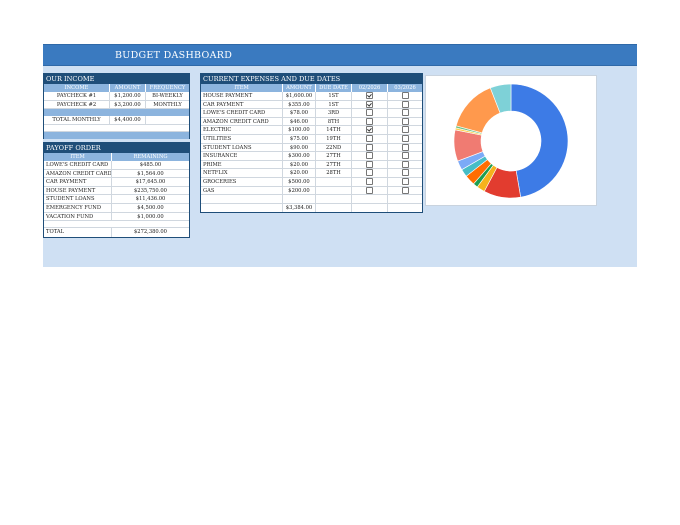  I want to click on table-row: EMERGENCY FUND $4,500.00, so click(116, 208).